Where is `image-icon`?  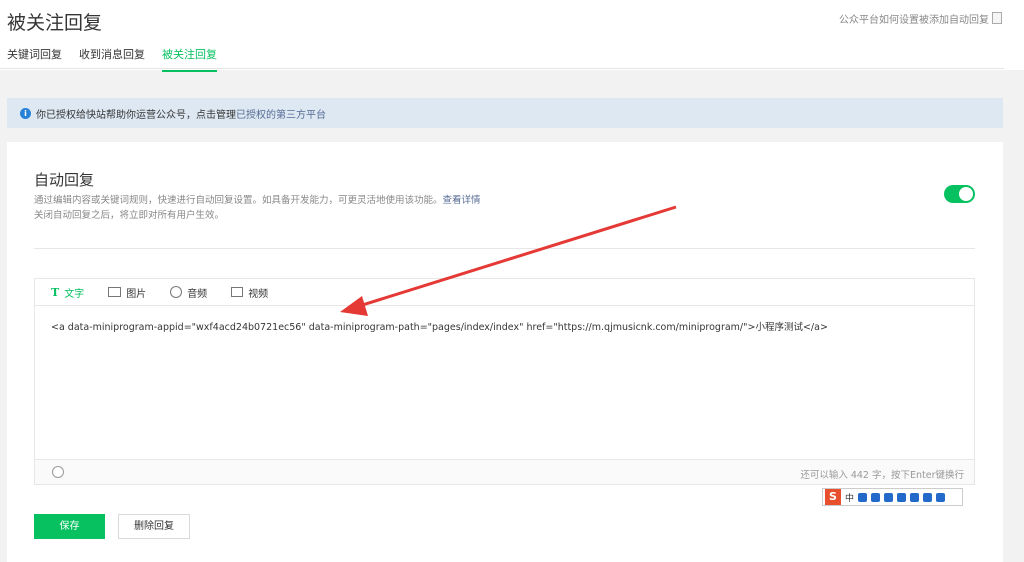
image-icon is located at coordinates (115, 292).